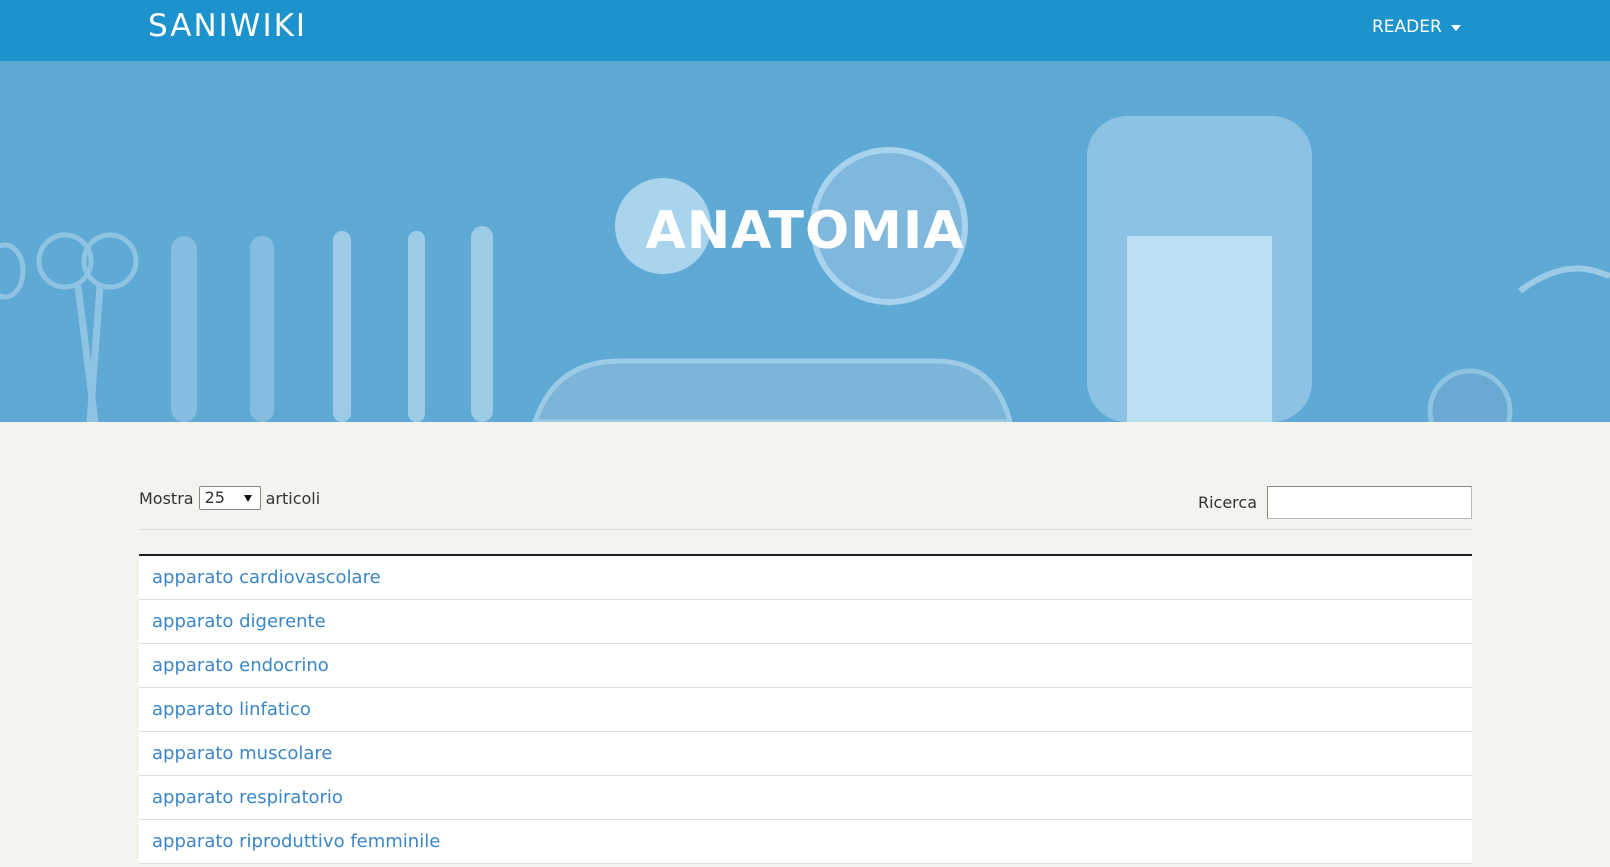 This screenshot has height=867, width=1610. Describe the element at coordinates (247, 797) in the screenshot. I see `article-link: apparato respiratorio` at that location.